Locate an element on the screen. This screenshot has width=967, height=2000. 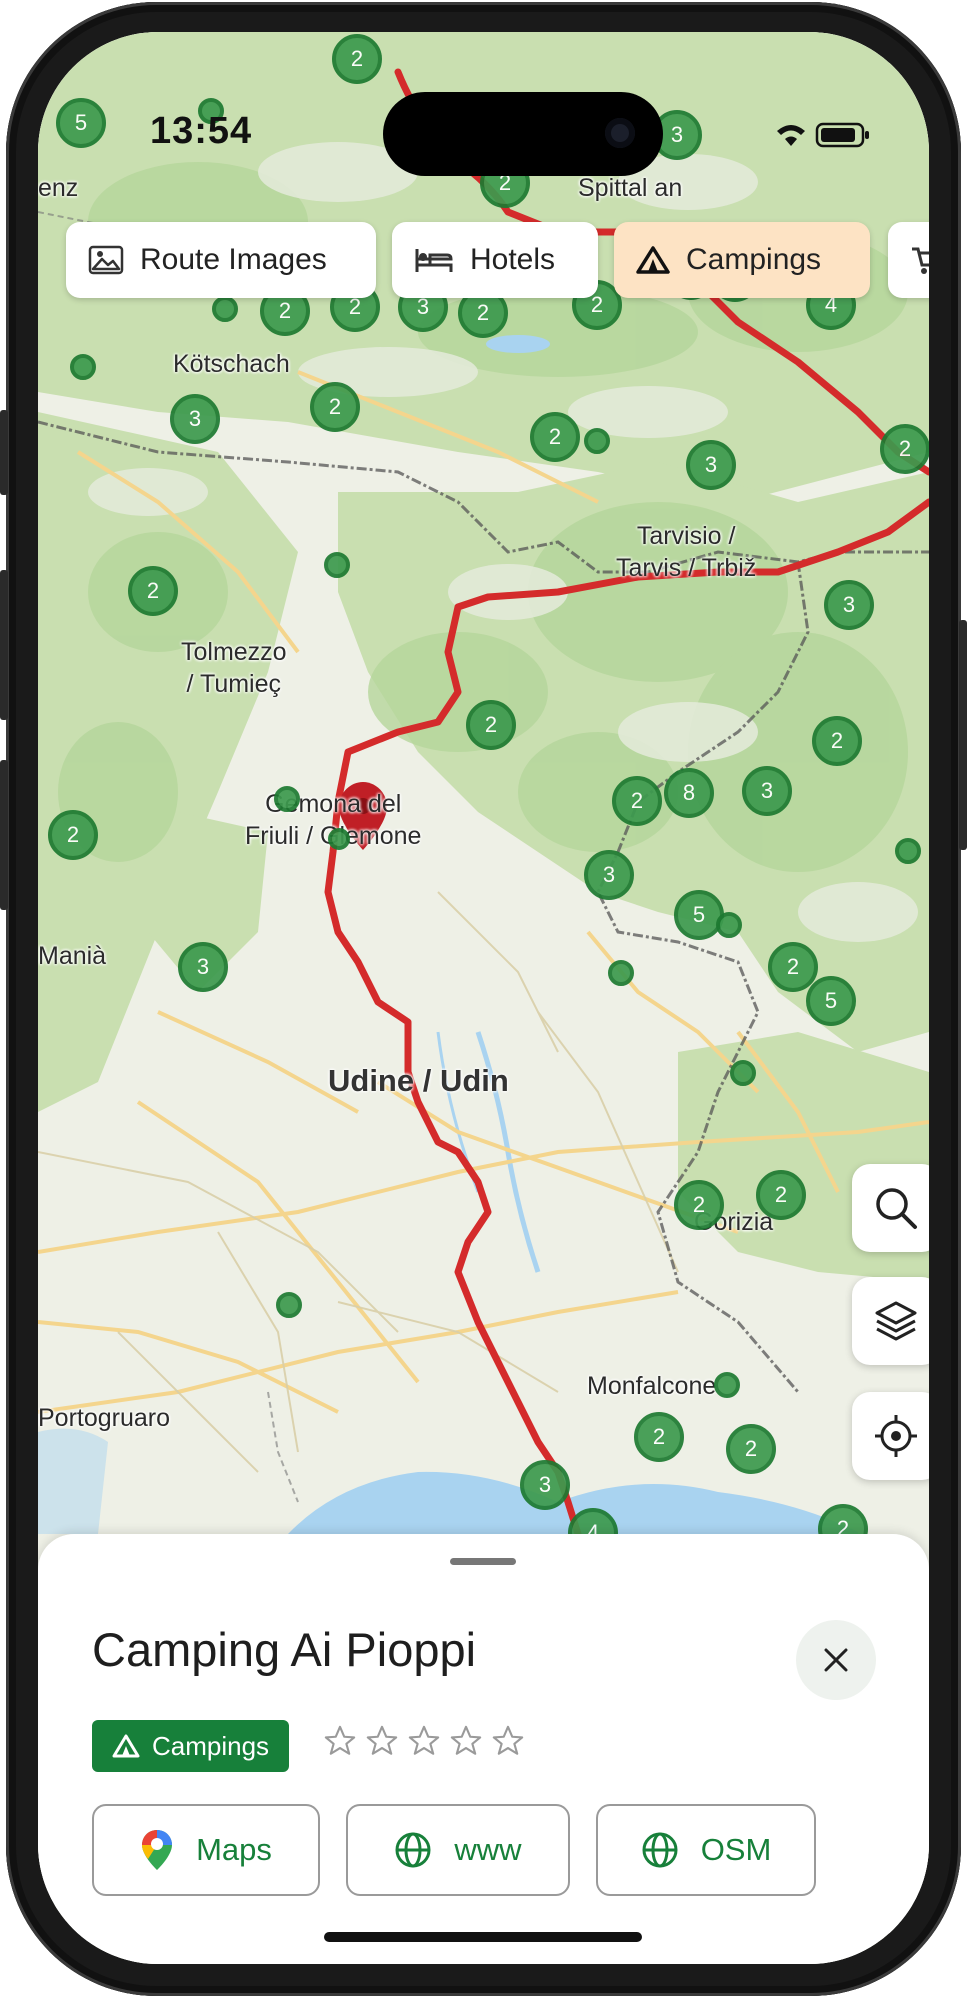
dynamic-island is located at coordinates (523, 134).